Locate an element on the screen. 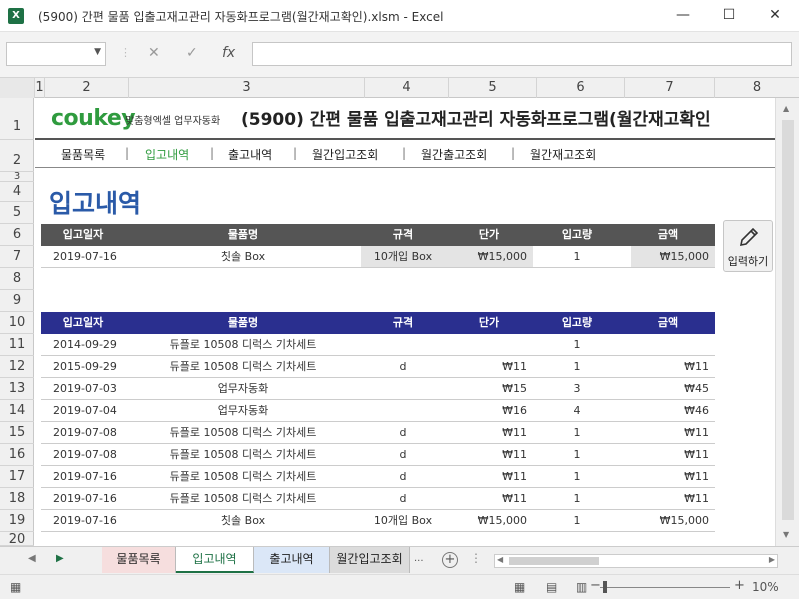  entry-spec-cell: 10개입 Box is located at coordinates (403, 256).